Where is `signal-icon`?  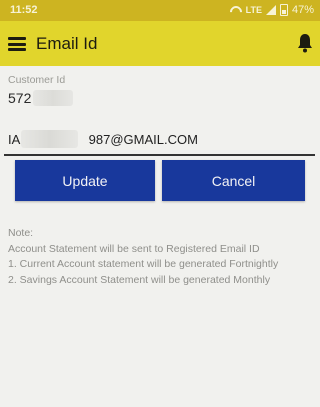
signal-icon is located at coordinates (270, 10).